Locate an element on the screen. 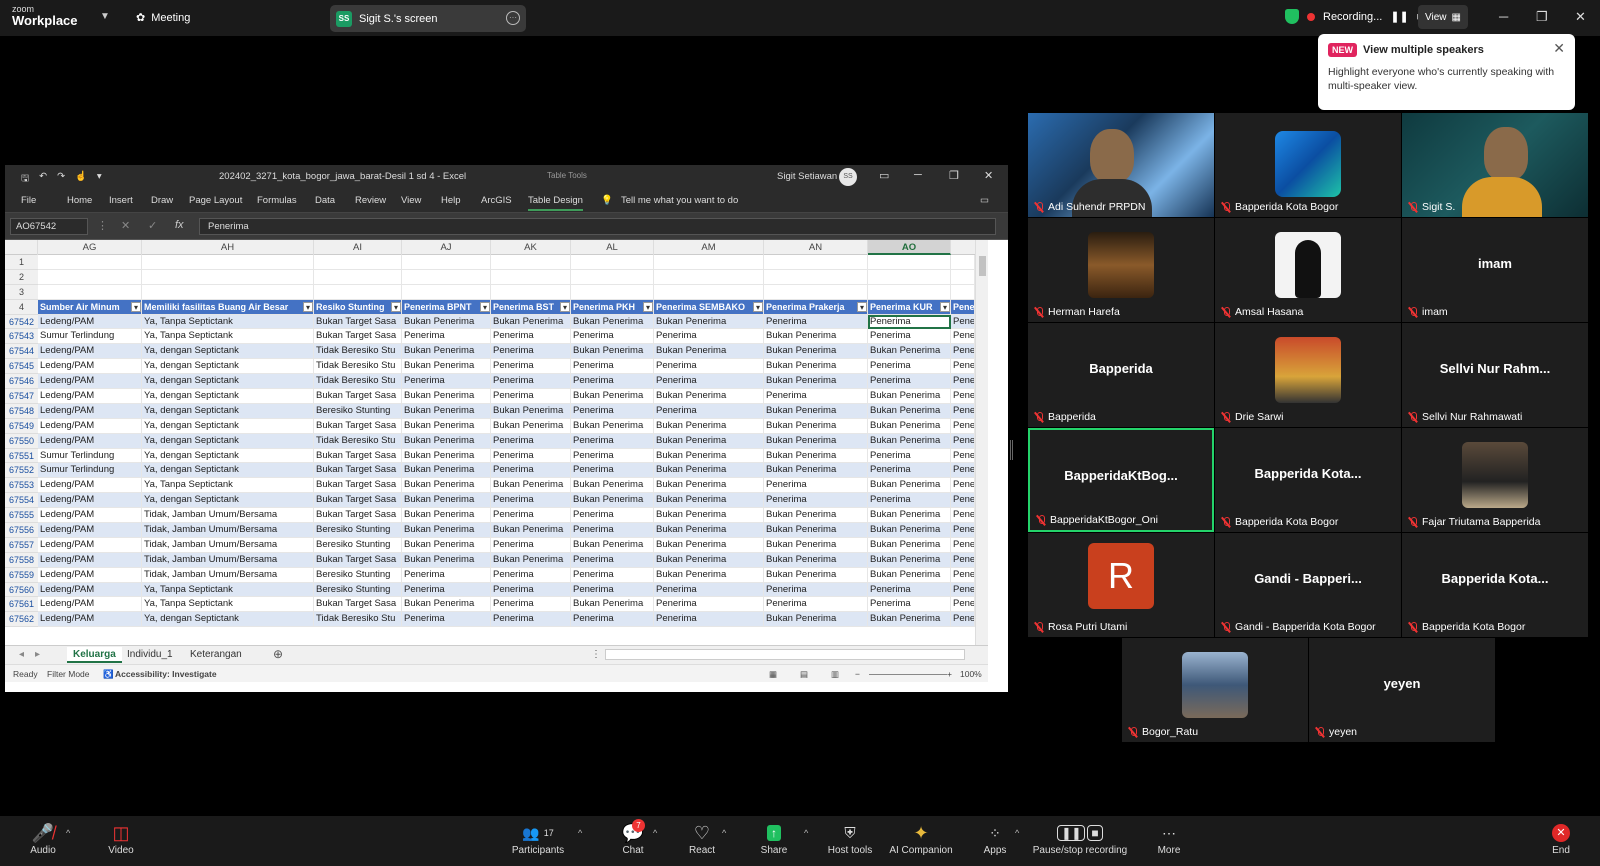 This screenshot has height=866, width=1600. row-header: 1 is located at coordinates (21, 262).